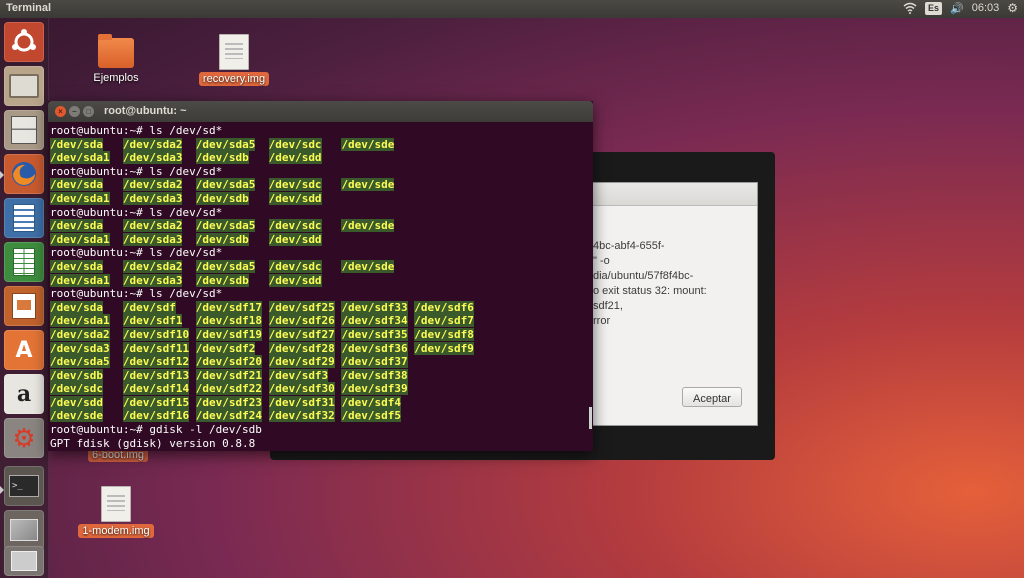  I want to click on amazon-icon: a, so click(24, 394).